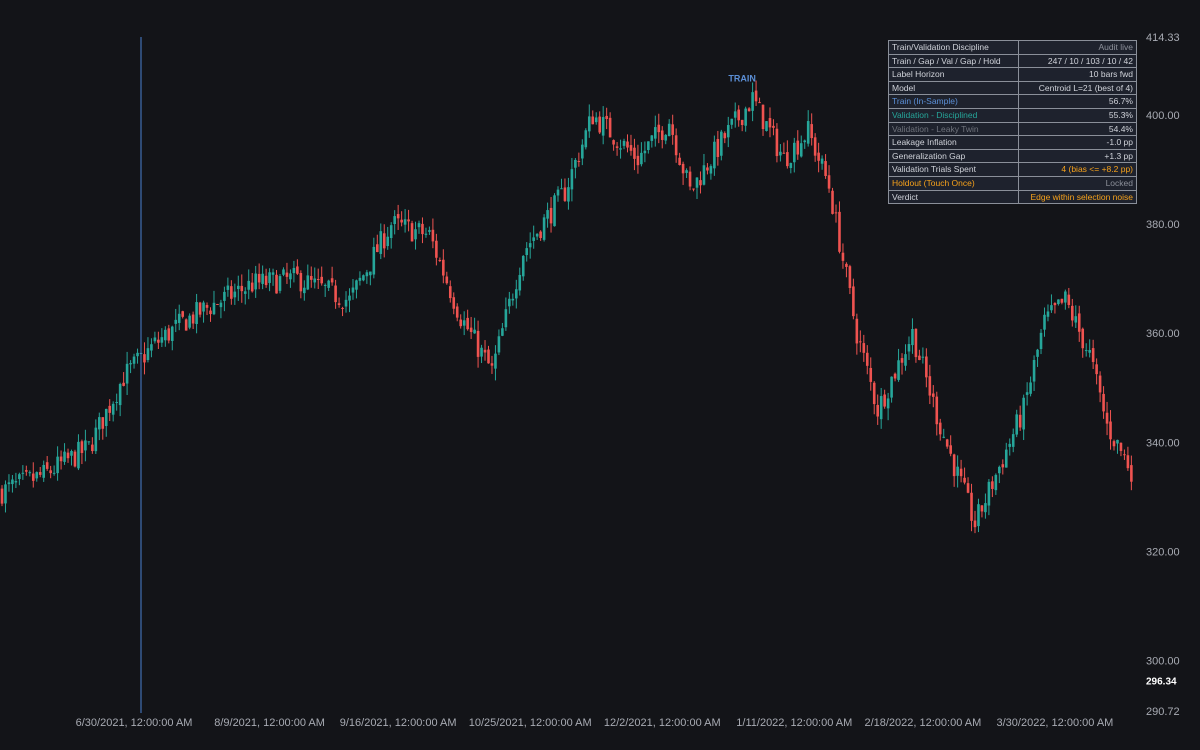 This screenshot has width=1200, height=750. Describe the element at coordinates (953, 47) in the screenshot. I see `audit-label: Train/Validation Discipline` at that location.